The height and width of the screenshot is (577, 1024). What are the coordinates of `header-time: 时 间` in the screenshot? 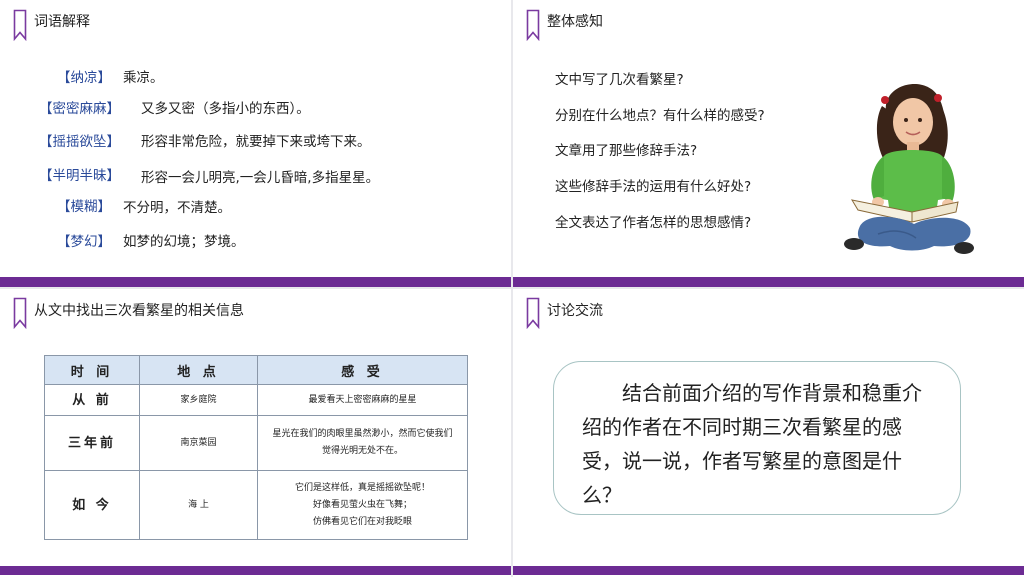 It's located at (92, 370).